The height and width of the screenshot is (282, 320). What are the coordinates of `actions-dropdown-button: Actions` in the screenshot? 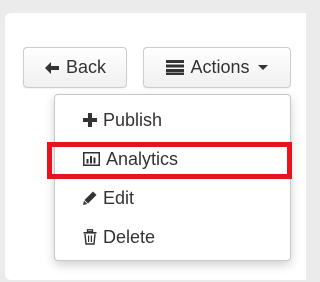 It's located at (217, 67).